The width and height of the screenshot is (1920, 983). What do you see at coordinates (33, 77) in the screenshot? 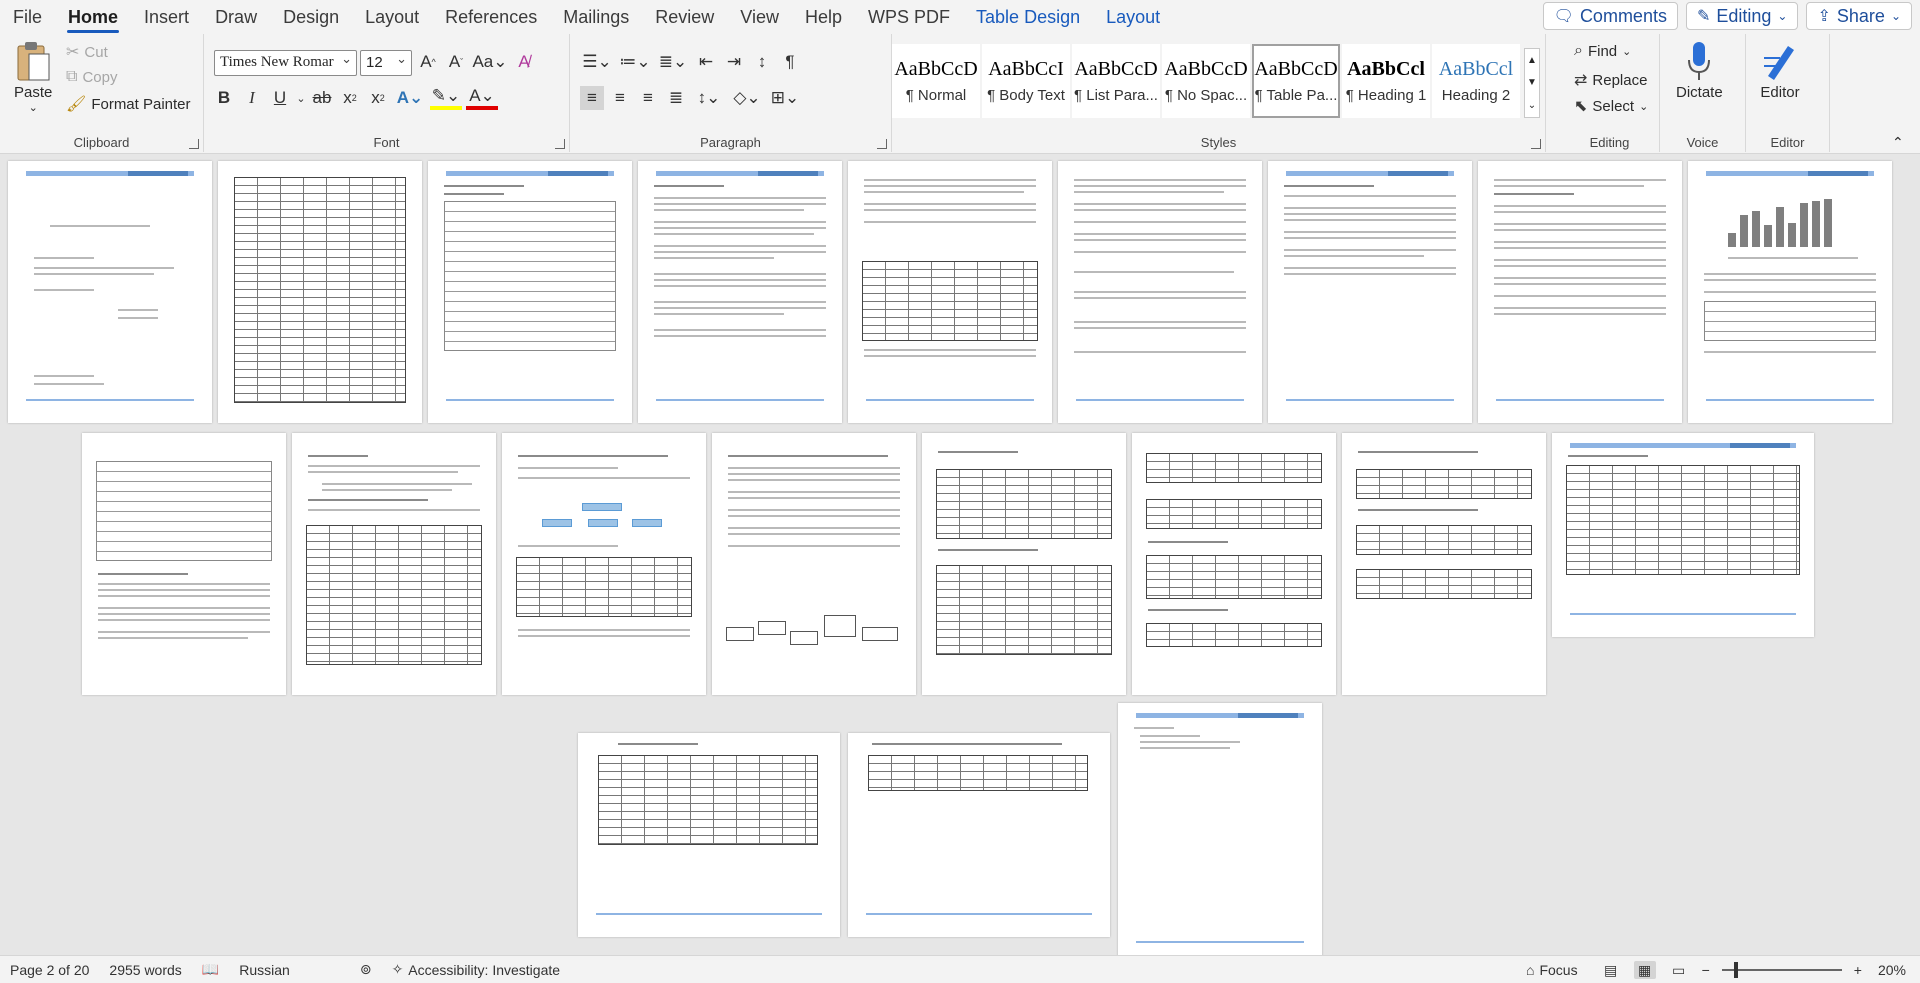
I see `paste-button: Paste ⌄` at bounding box center [33, 77].